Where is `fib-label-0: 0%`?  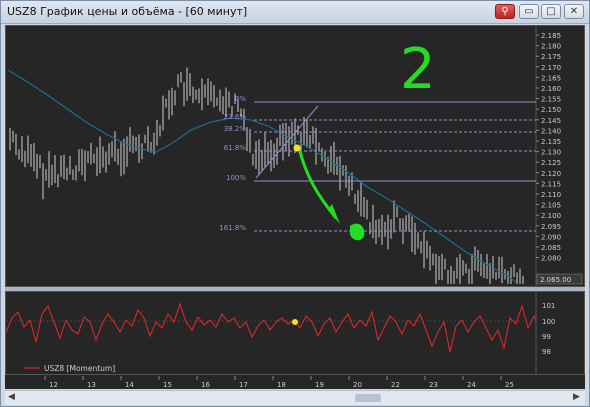
fib-label-0: 0% is located at coordinates (240, 99).